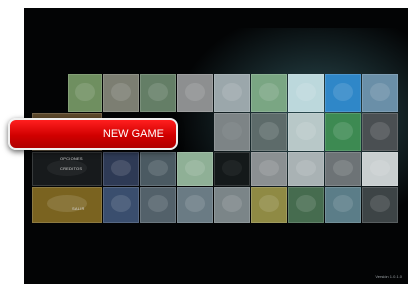 Image resolution: width=408 pixels, height=284 pixels. What do you see at coordinates (388, 276) in the screenshot?
I see `version-label: Versión 1.0.1.0` at bounding box center [388, 276].